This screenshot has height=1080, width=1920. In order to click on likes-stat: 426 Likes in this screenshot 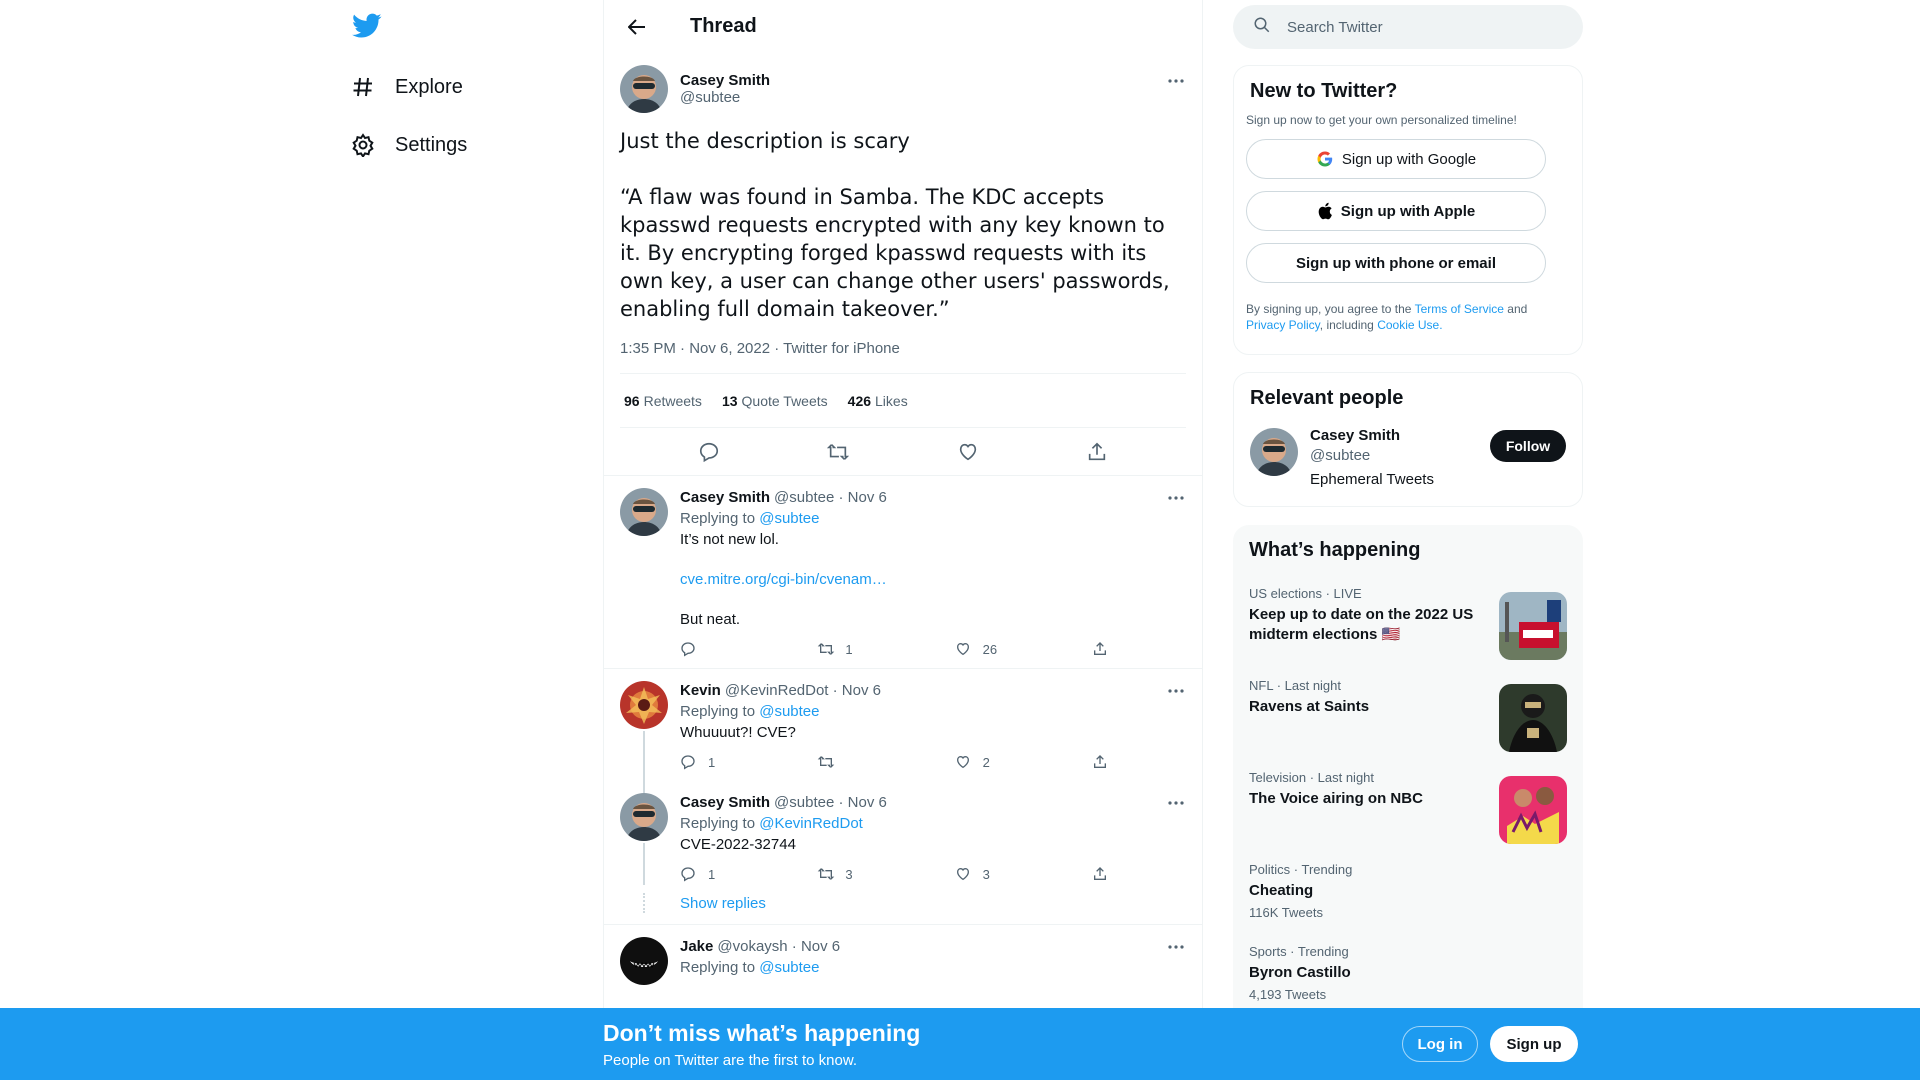, I will do `click(878, 401)`.